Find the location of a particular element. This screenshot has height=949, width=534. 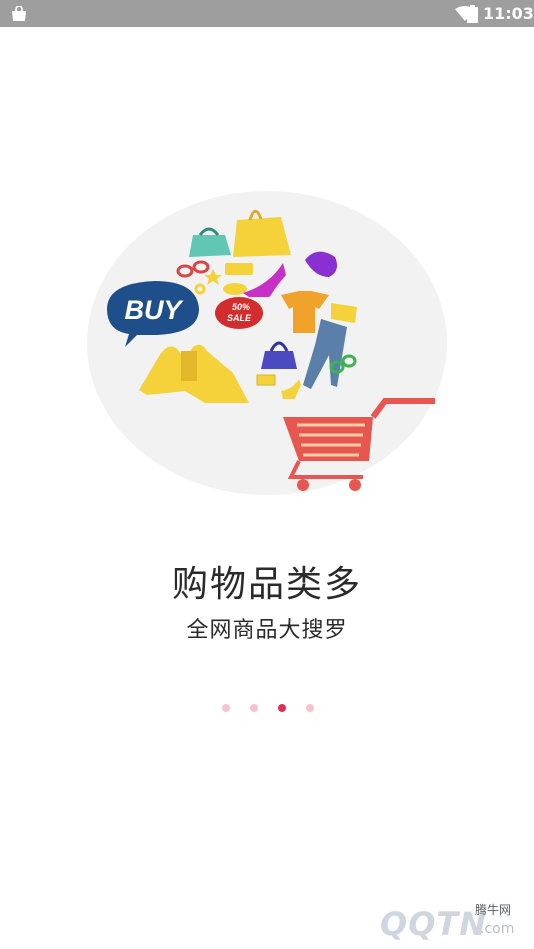

onboarding-subtitle: 全网商品大搜罗 is located at coordinates (267, 630).